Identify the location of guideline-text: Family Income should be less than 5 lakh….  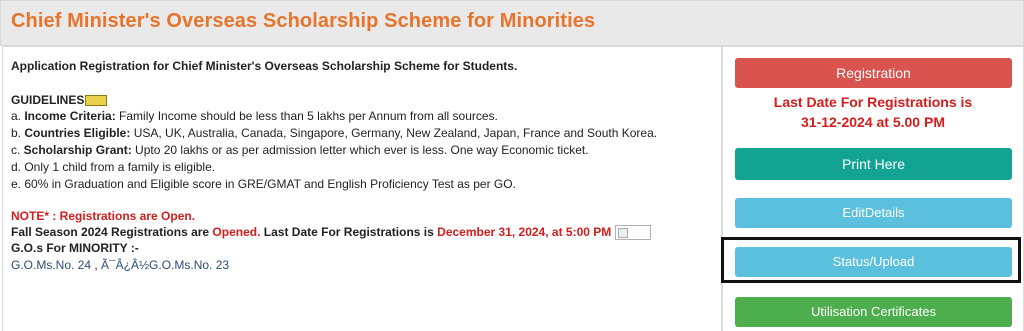
(306, 116).